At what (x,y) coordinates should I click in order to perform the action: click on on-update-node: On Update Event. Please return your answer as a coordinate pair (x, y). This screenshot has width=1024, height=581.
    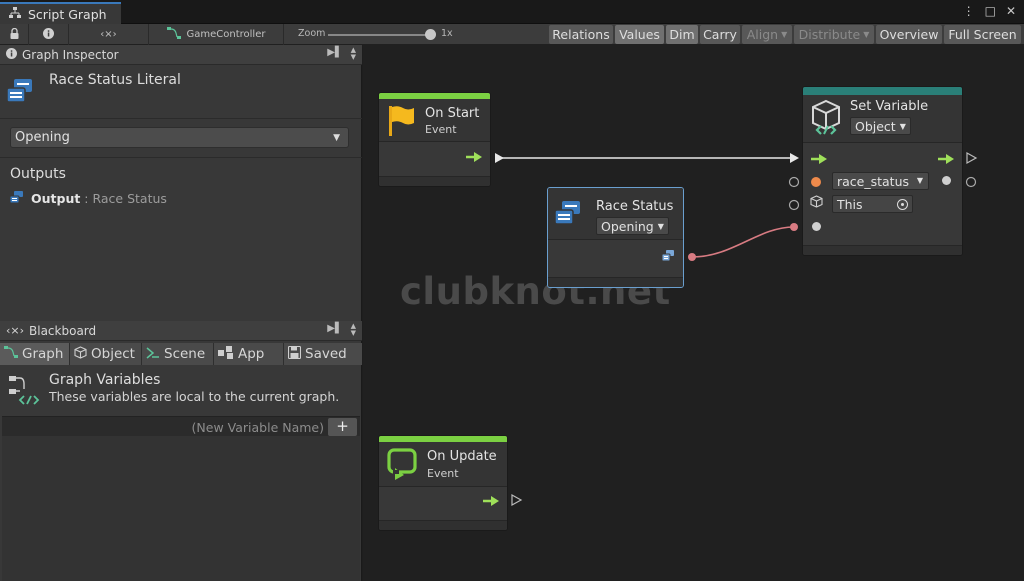
    Looking at the image, I should click on (443, 483).